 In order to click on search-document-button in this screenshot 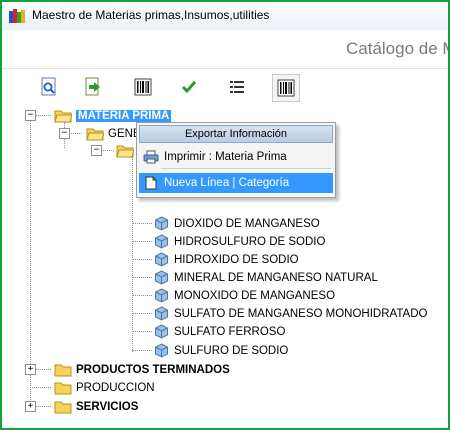, I will do `click(49, 87)`.